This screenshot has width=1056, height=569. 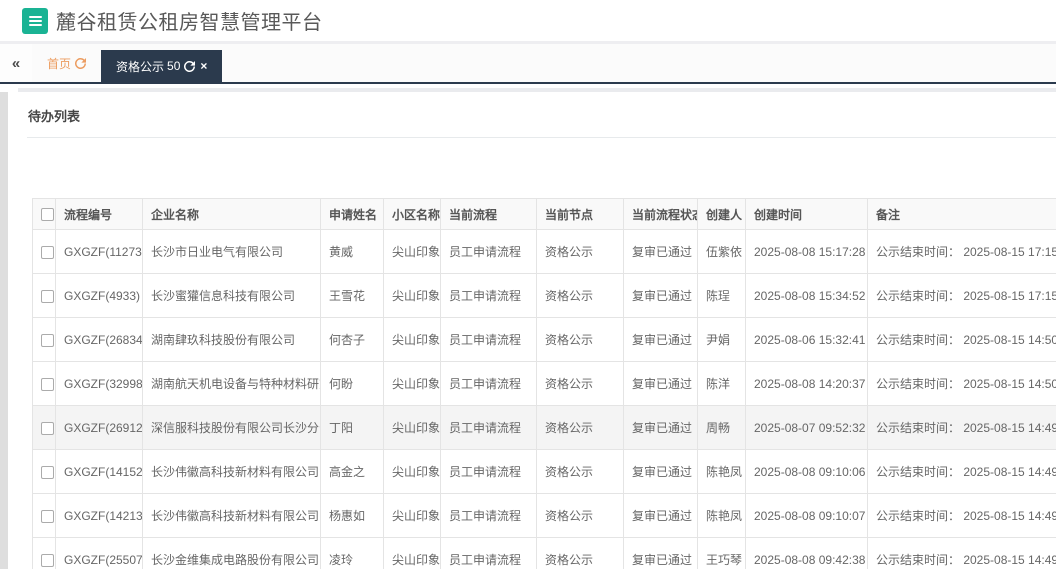 What do you see at coordinates (352, 427) in the screenshot?
I see `cell-applicant: 丁阳` at bounding box center [352, 427].